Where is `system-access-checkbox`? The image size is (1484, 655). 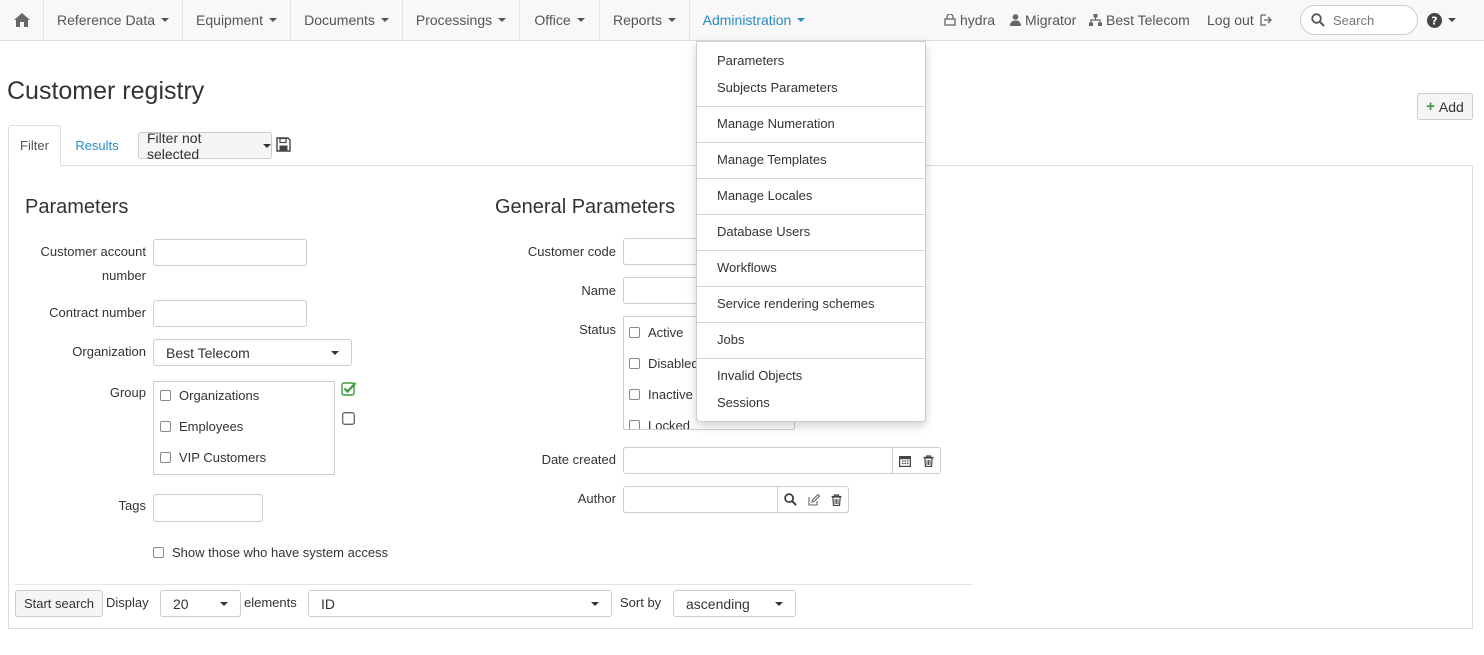
system-access-checkbox is located at coordinates (158, 552).